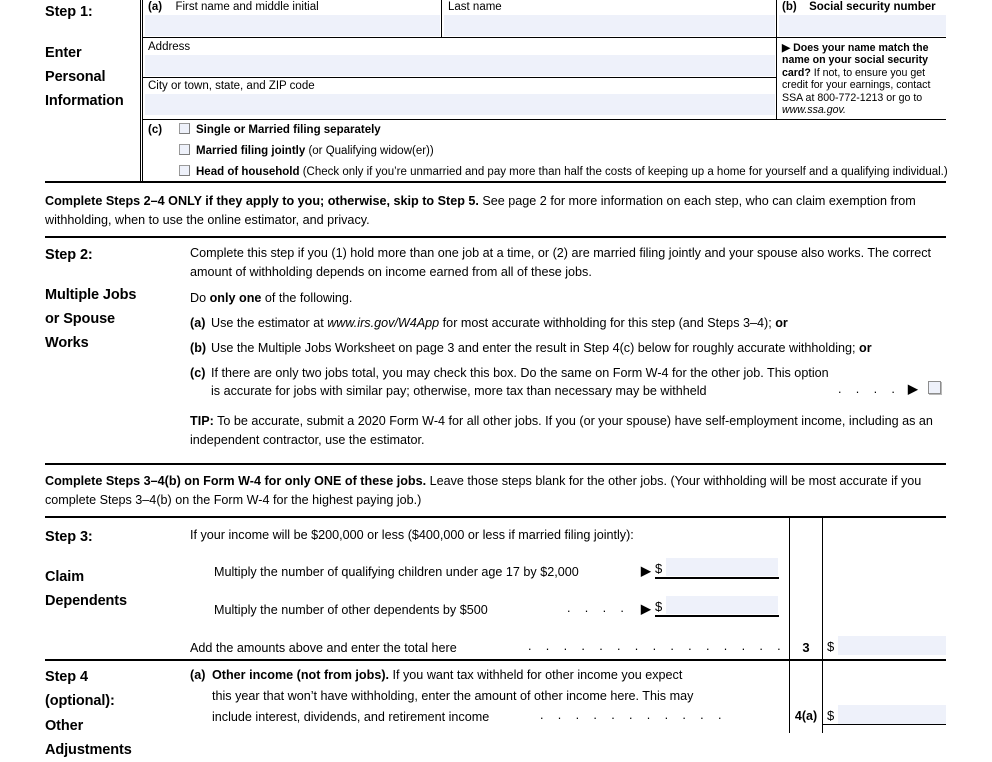 The height and width of the screenshot is (762, 992). I want to click on step1-left-divider, so click(140, 90).